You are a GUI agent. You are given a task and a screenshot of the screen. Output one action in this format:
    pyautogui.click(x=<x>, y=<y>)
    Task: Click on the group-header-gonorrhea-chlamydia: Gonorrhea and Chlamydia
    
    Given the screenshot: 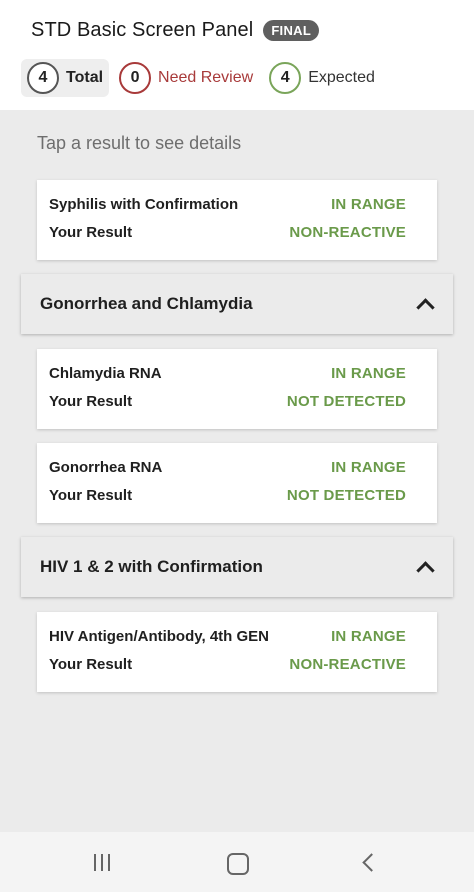 What is the action you would take?
    pyautogui.click(x=237, y=304)
    